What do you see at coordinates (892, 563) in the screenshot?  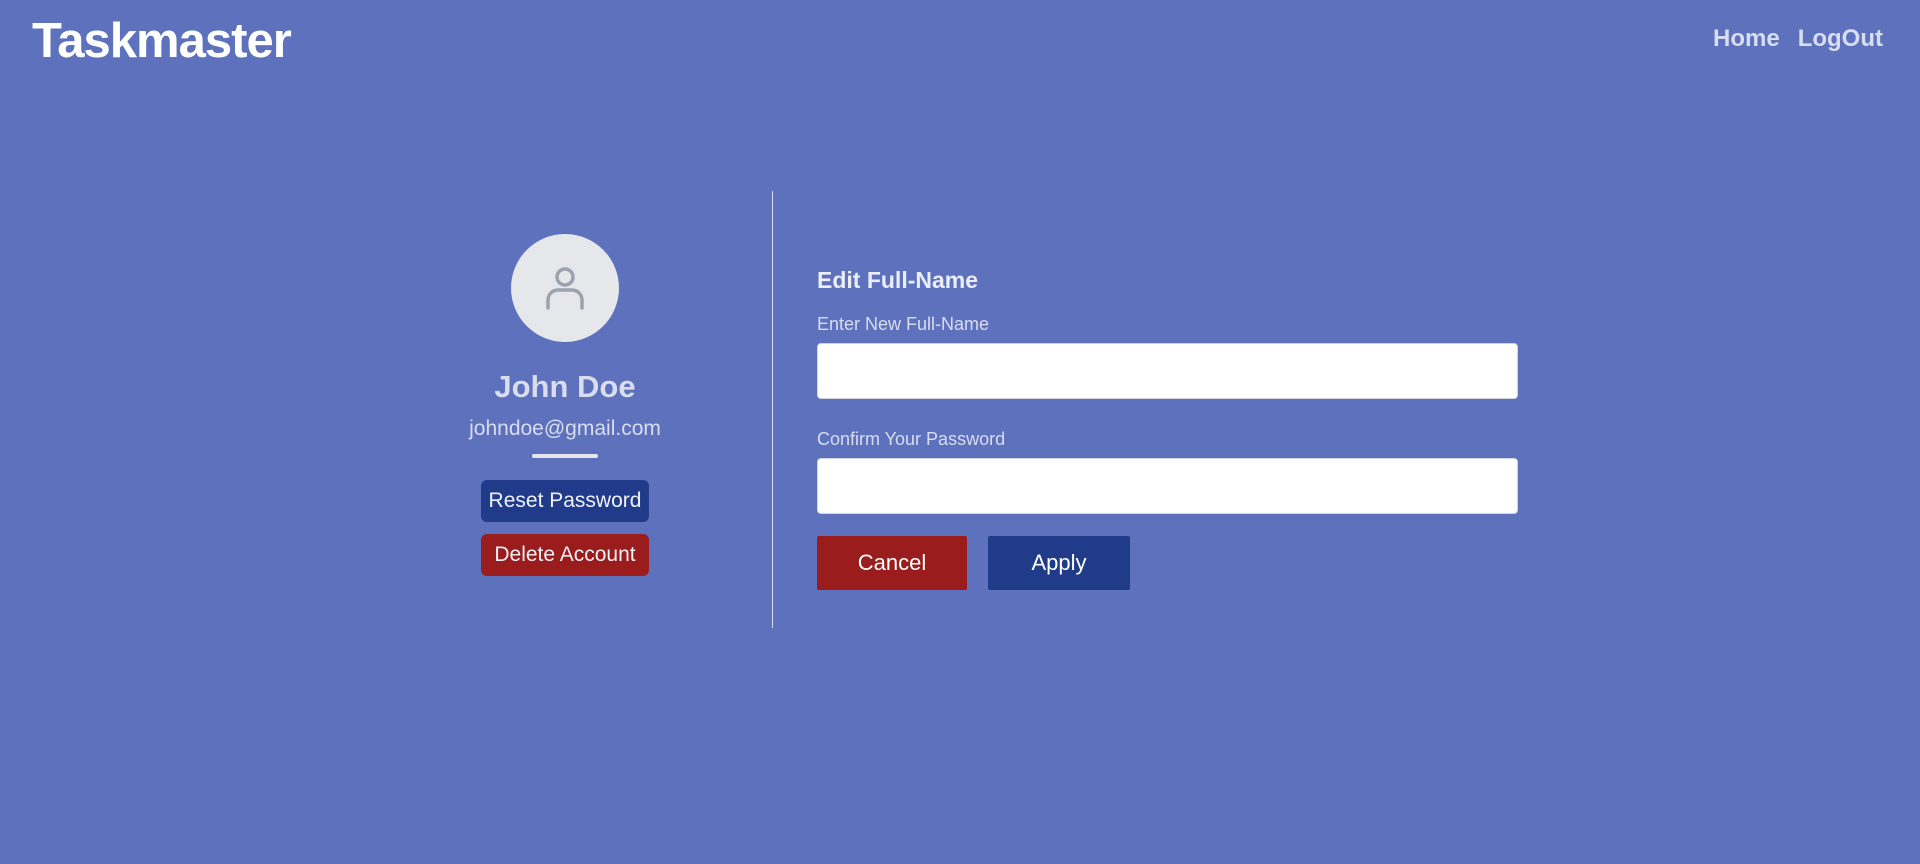 I see `cancel-button: Cancel` at bounding box center [892, 563].